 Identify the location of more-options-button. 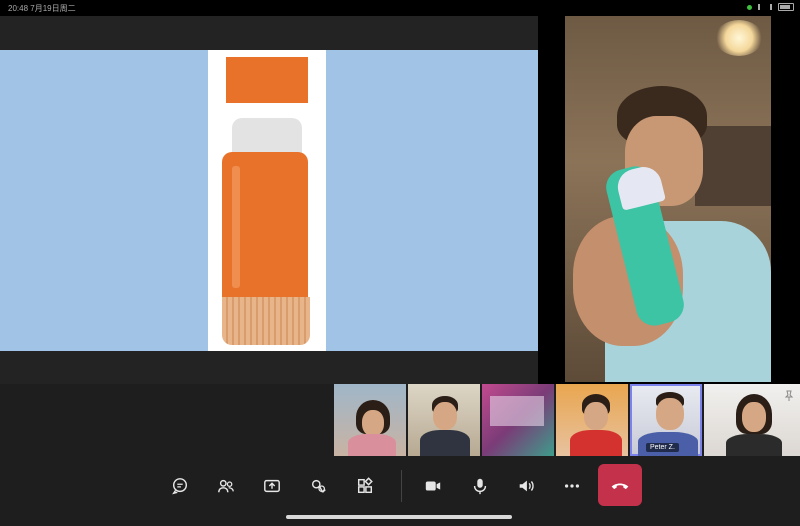
(572, 486).